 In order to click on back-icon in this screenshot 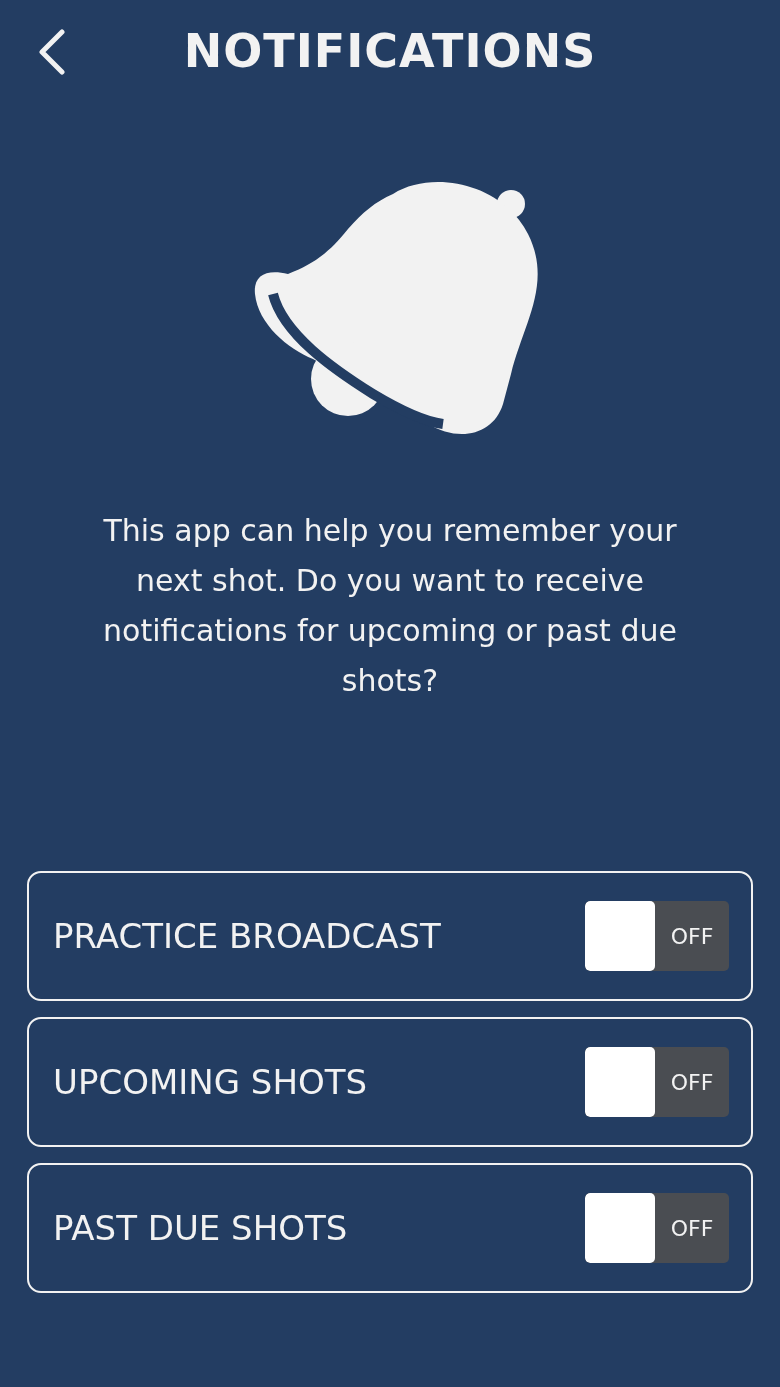, I will do `click(51, 52)`.